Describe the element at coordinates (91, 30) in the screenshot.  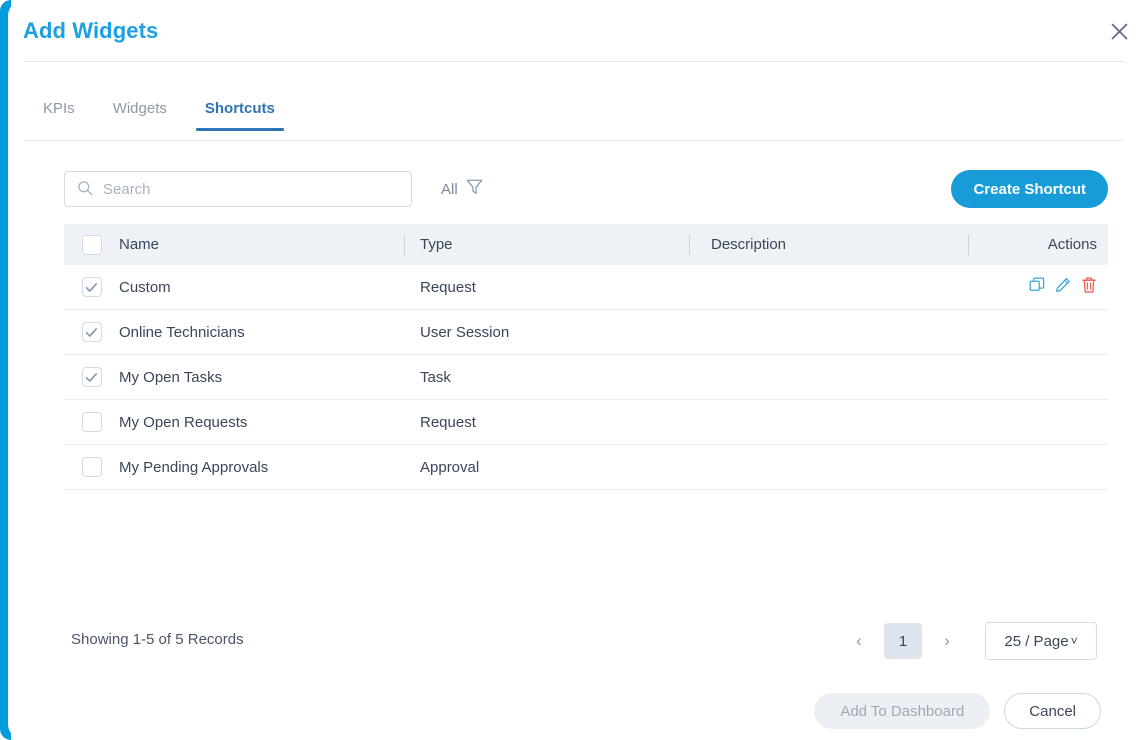
I see `page-title: Add Widgets` at that location.